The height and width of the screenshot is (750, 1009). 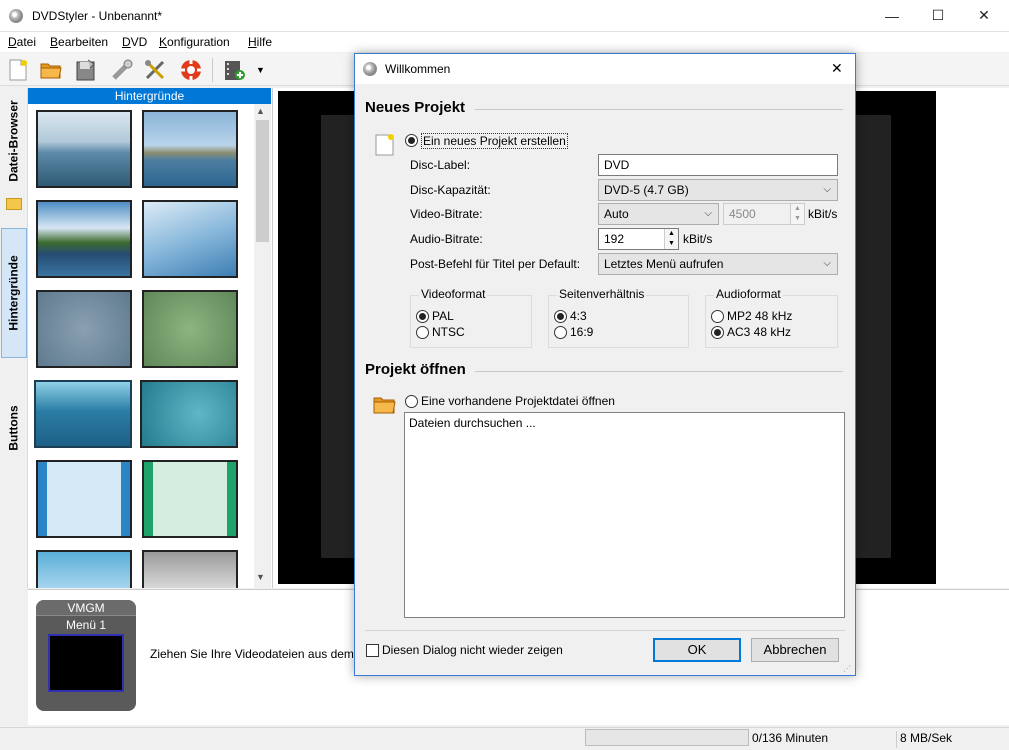 I want to click on audio-bitrate-spinner: ▲ ▼, so click(x=671, y=239).